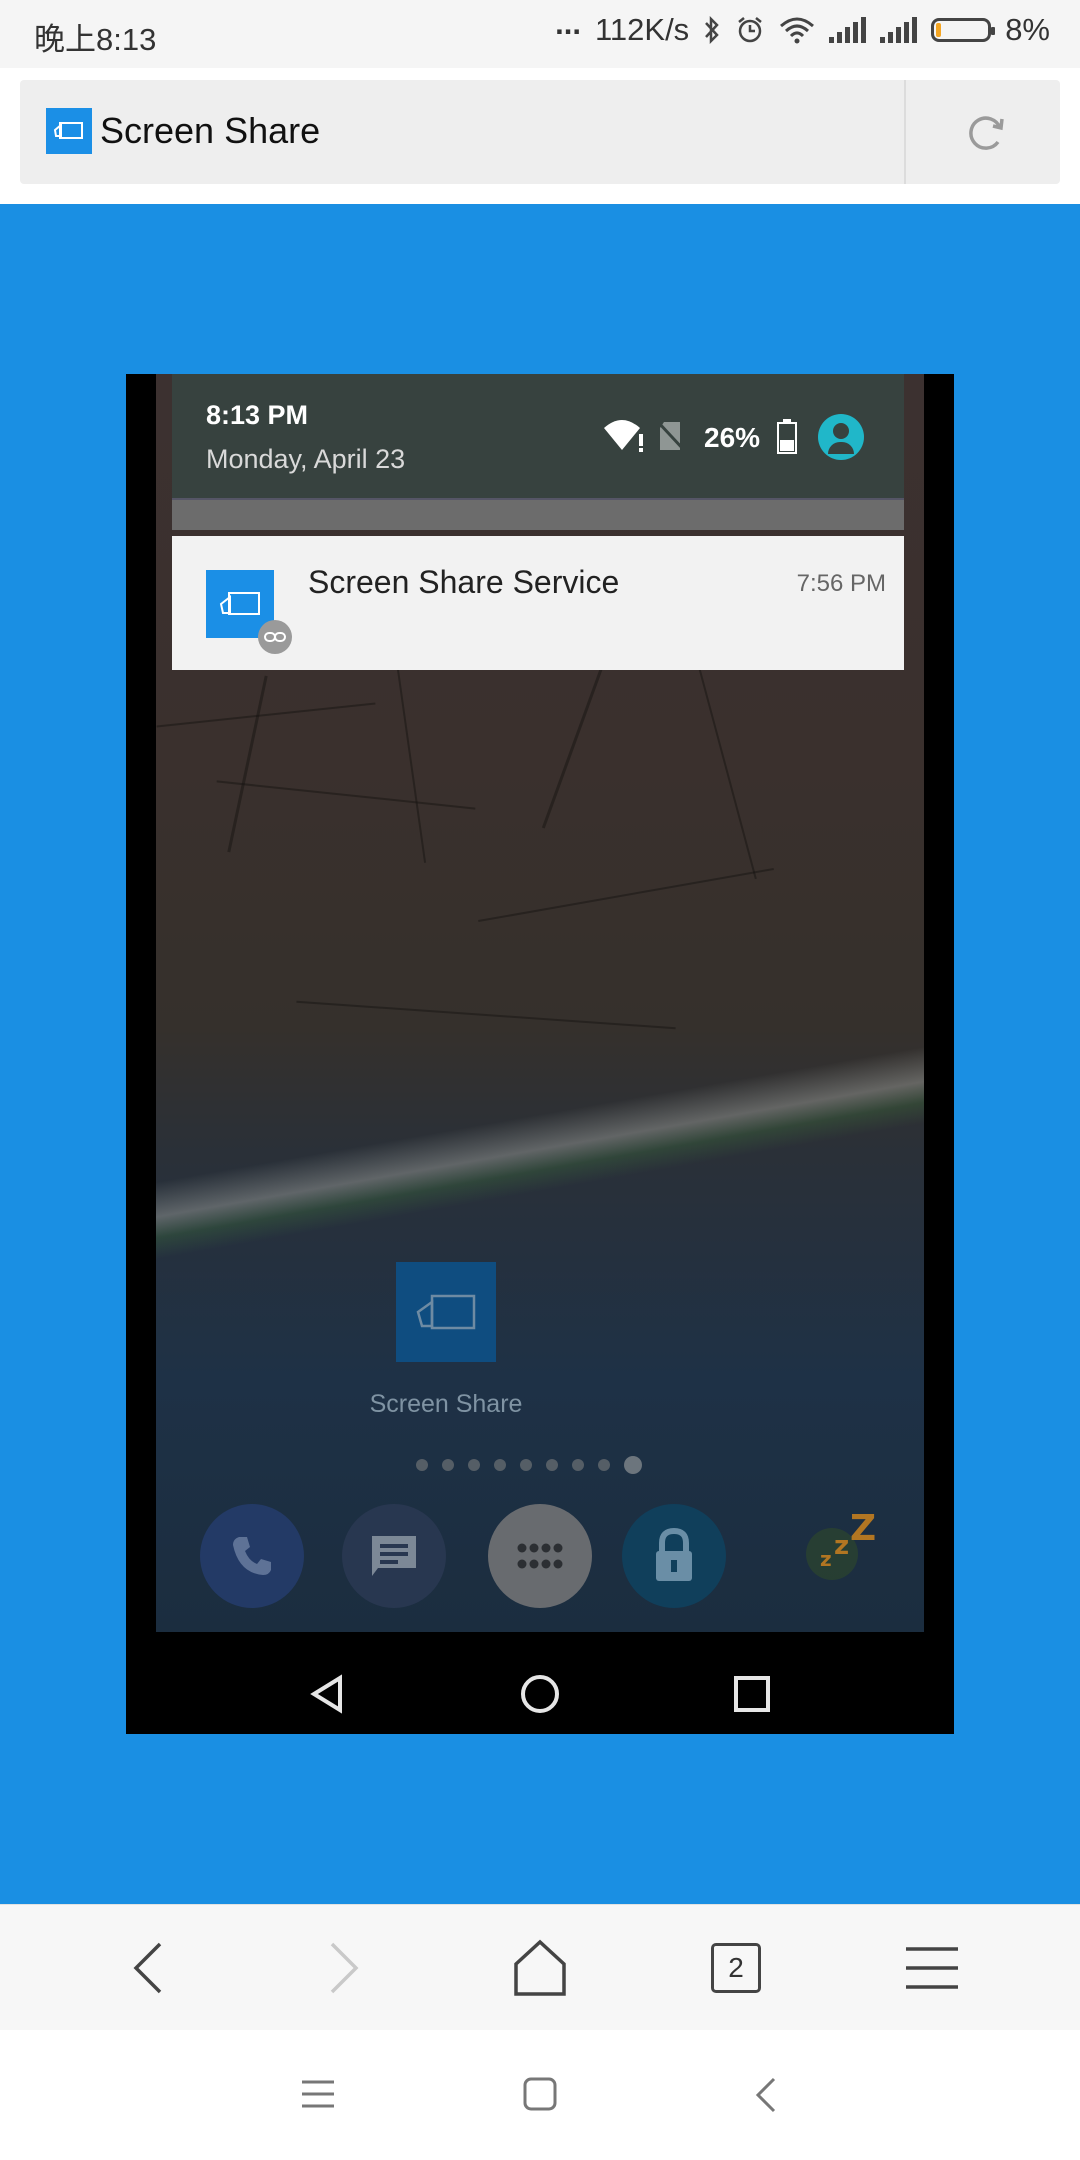  I want to click on shade-date: Monday, April 23, so click(306, 459).